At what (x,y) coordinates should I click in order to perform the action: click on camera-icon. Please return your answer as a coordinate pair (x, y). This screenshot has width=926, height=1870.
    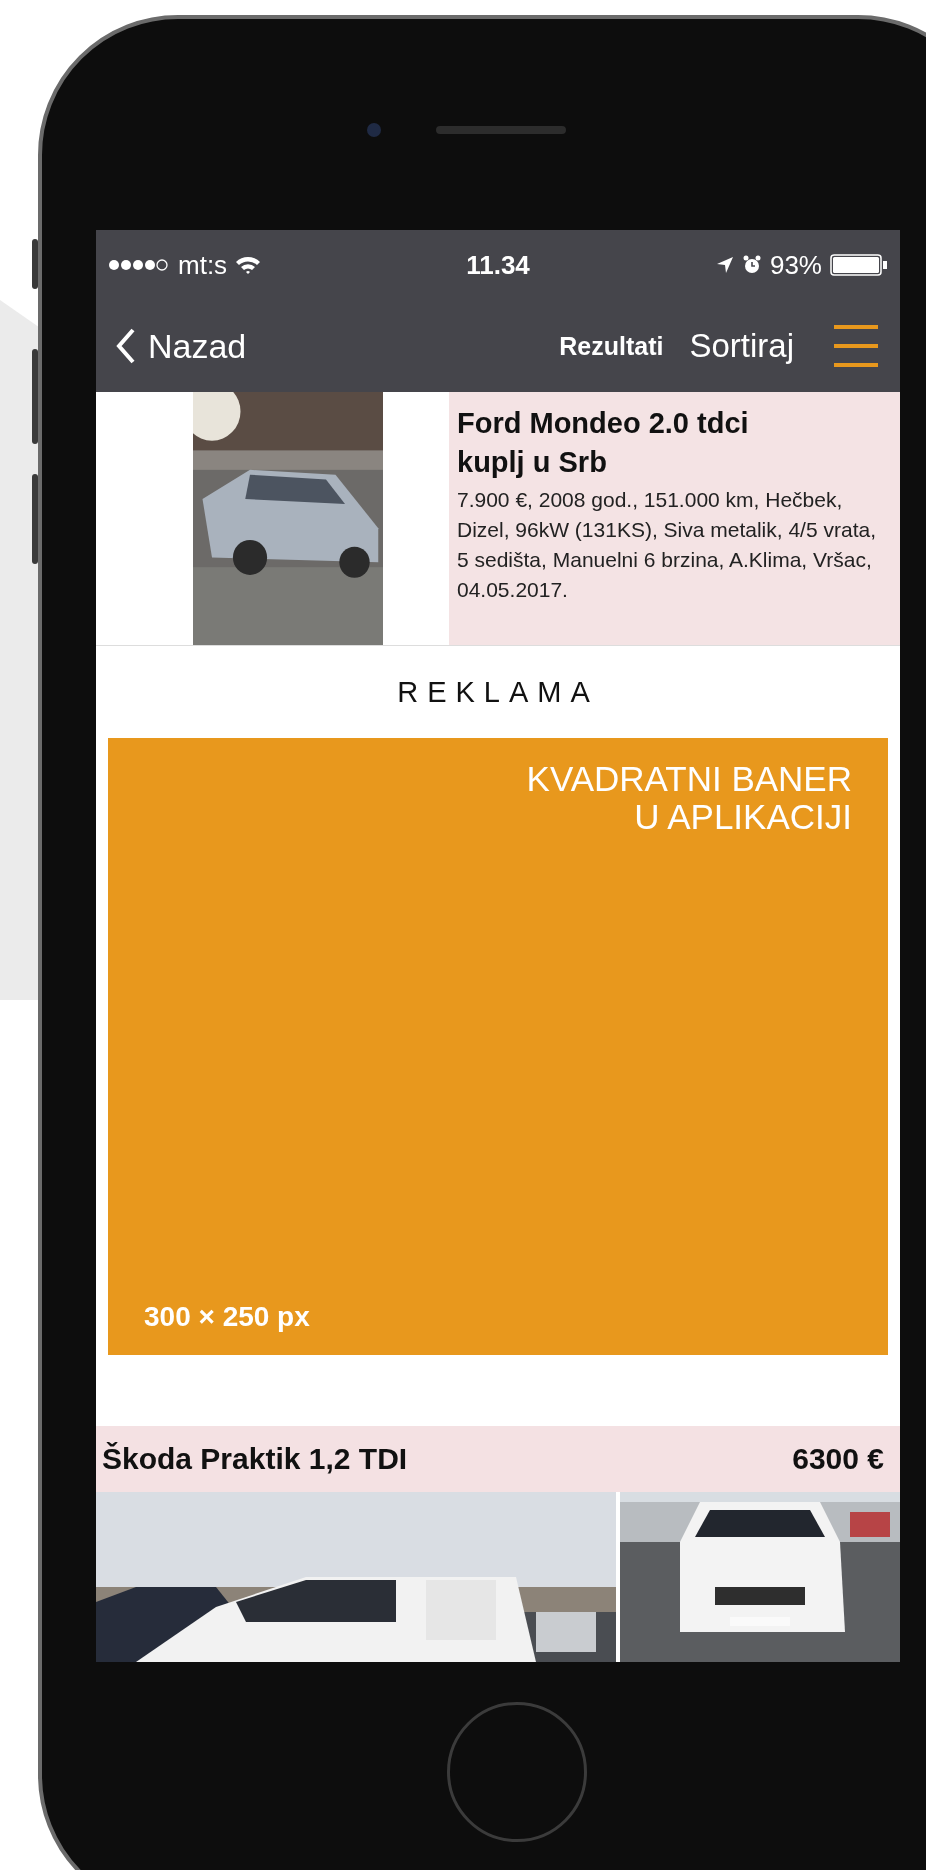
    Looking at the image, I should click on (374, 129).